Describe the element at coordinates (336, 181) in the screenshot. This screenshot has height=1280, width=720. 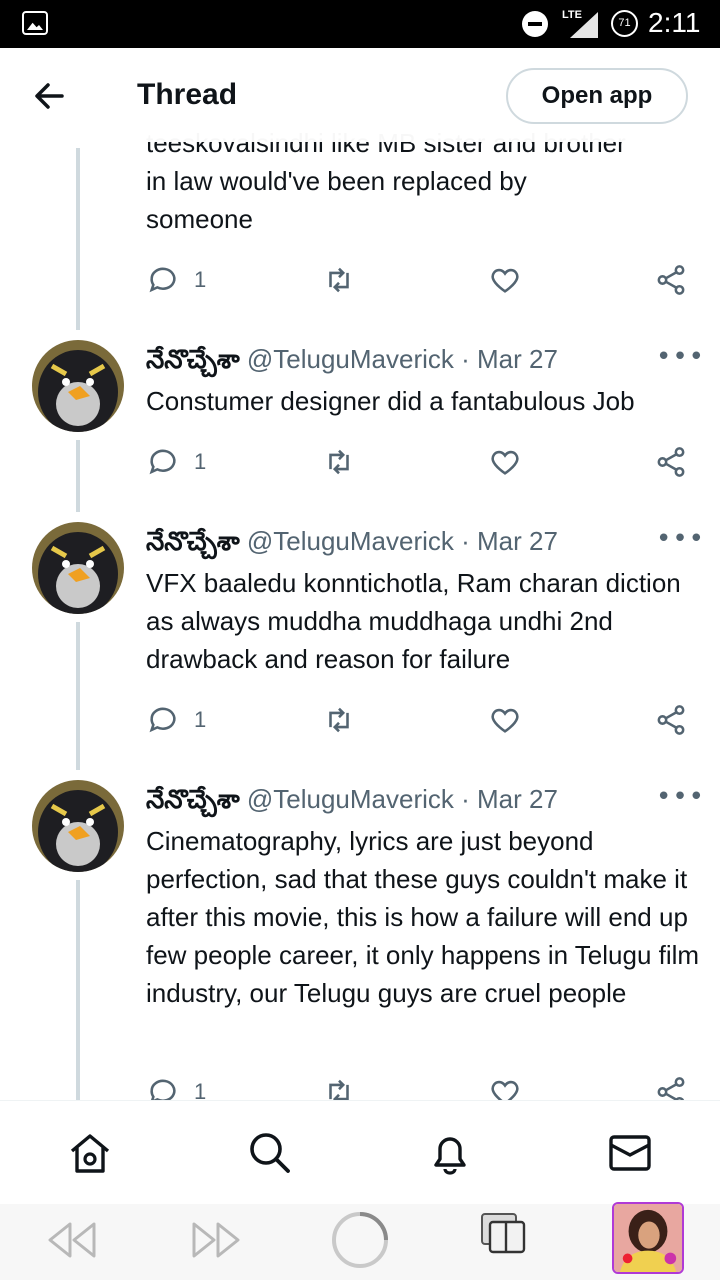
I see `partial-tweet-line: in law would've been replaced by` at that location.